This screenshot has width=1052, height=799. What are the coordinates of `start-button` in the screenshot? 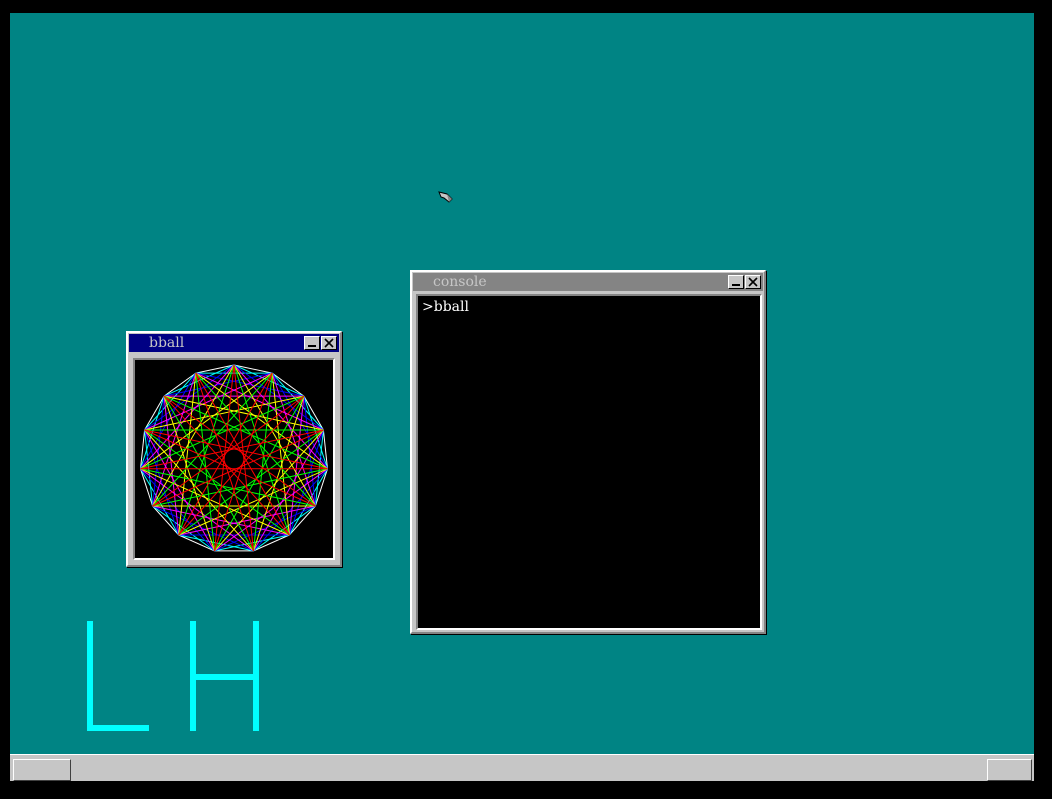 It's located at (42, 770).